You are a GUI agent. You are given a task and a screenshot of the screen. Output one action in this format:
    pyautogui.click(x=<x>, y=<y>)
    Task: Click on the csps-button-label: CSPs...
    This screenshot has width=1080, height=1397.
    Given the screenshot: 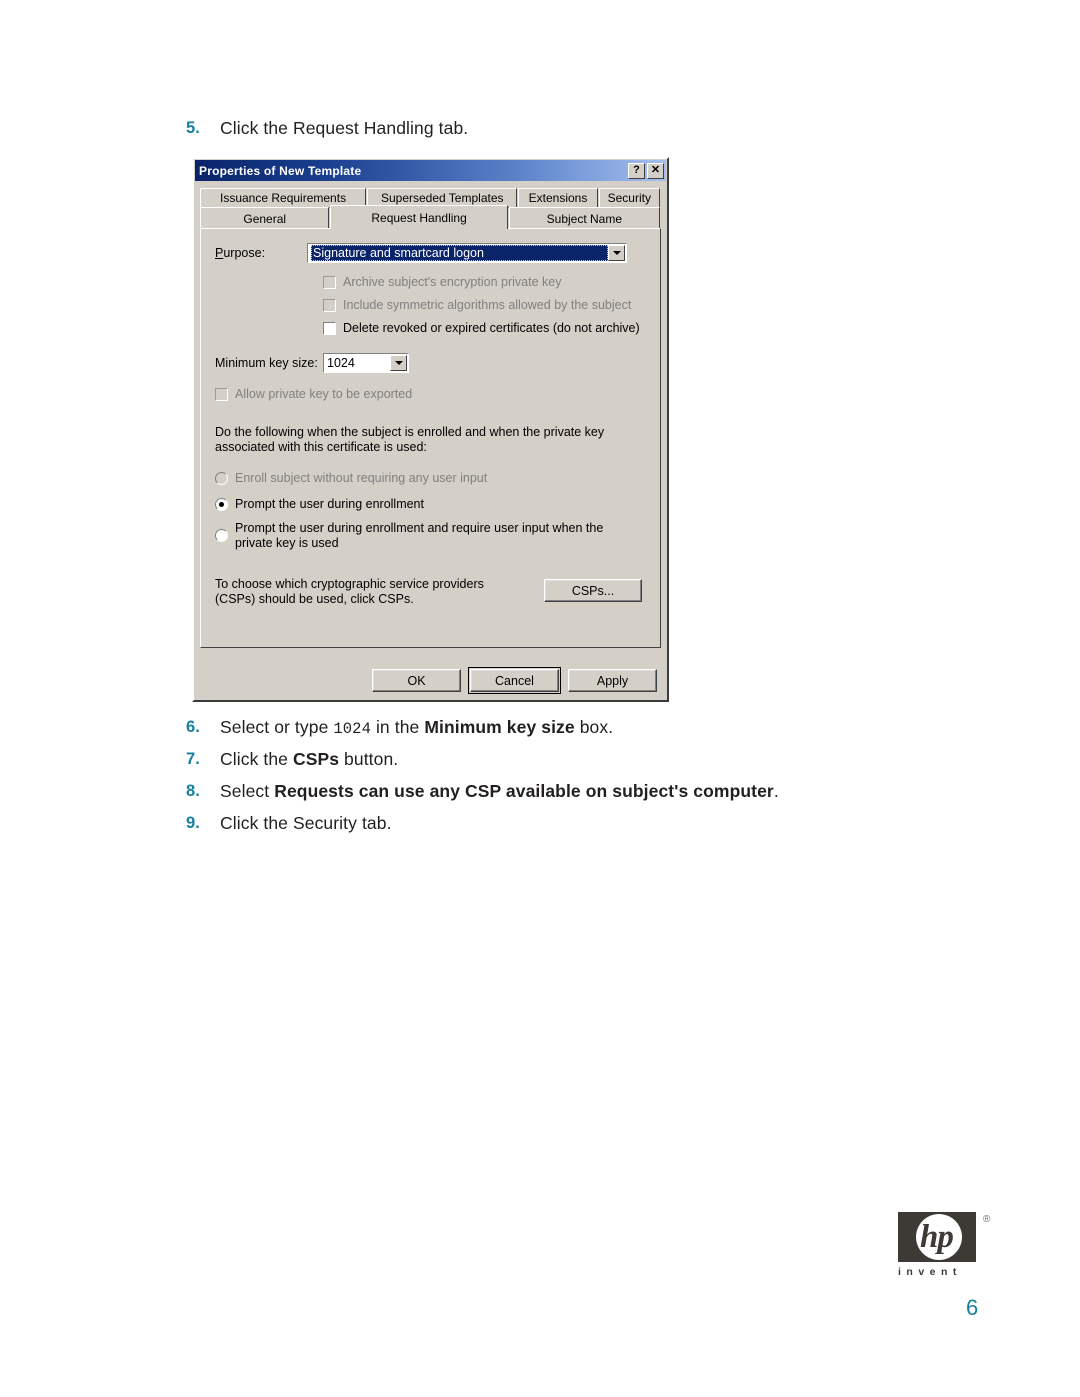 What is the action you would take?
    pyautogui.click(x=593, y=590)
    